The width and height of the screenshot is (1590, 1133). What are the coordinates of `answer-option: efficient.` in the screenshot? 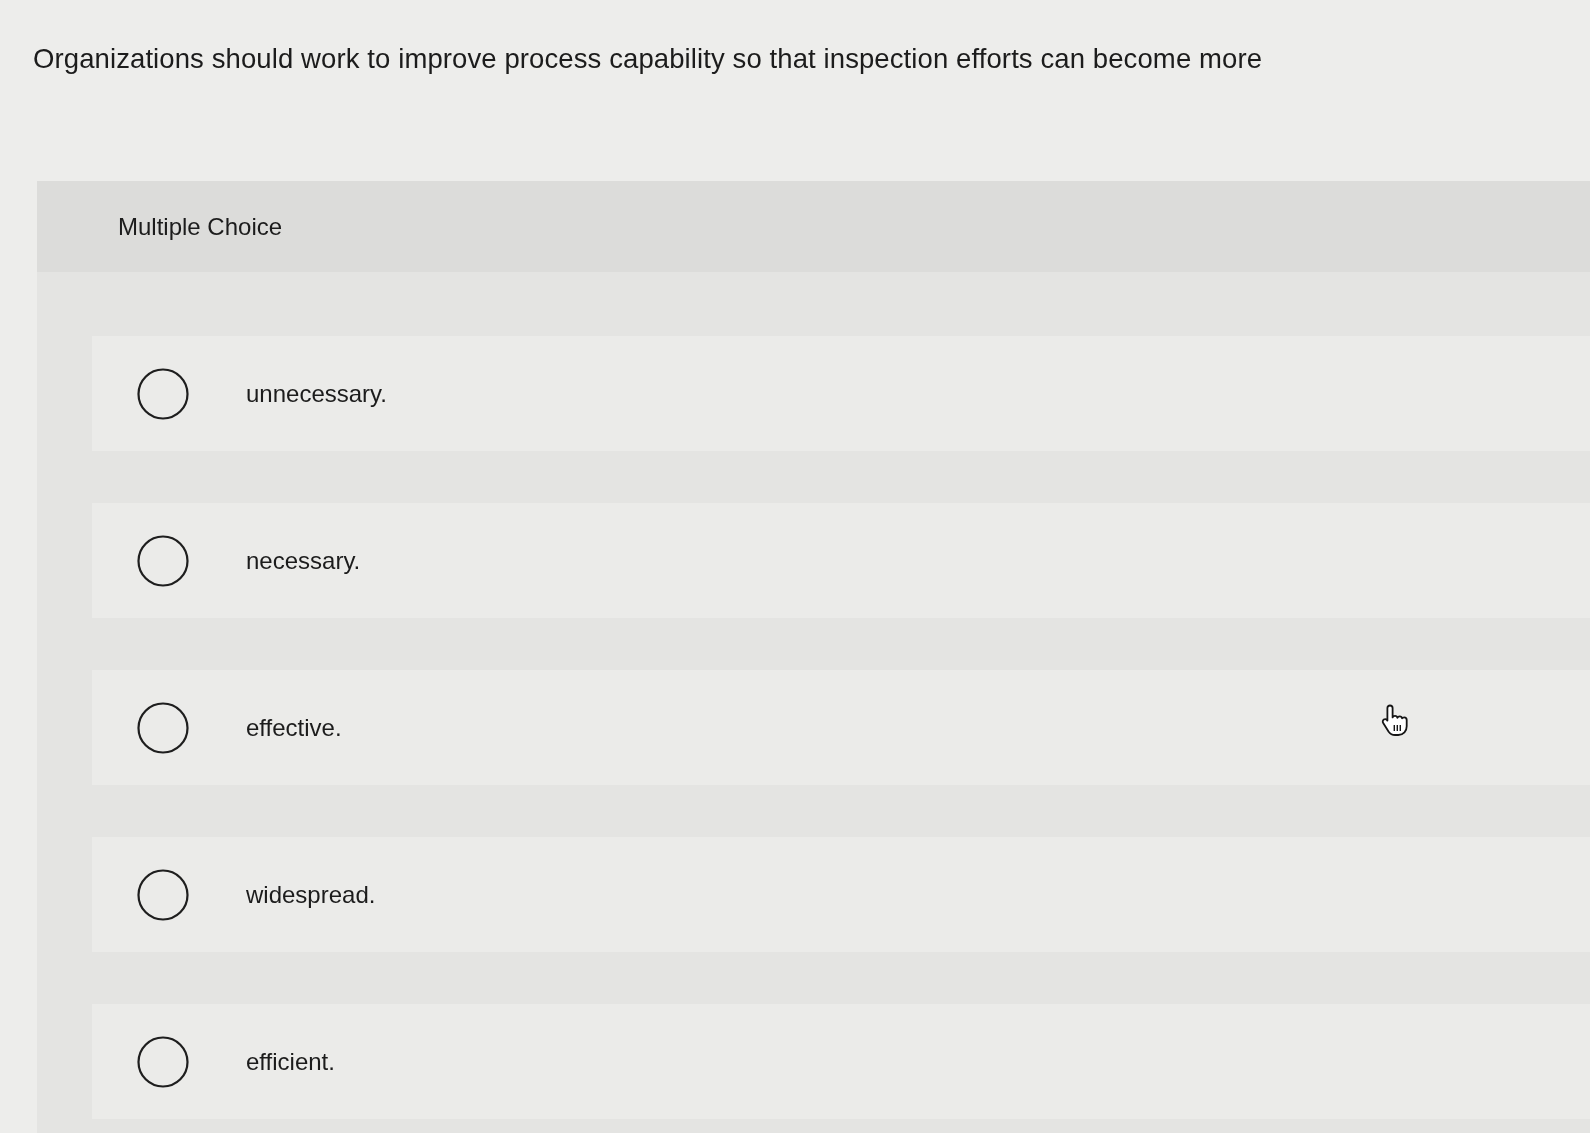 It's located at (841, 1061).